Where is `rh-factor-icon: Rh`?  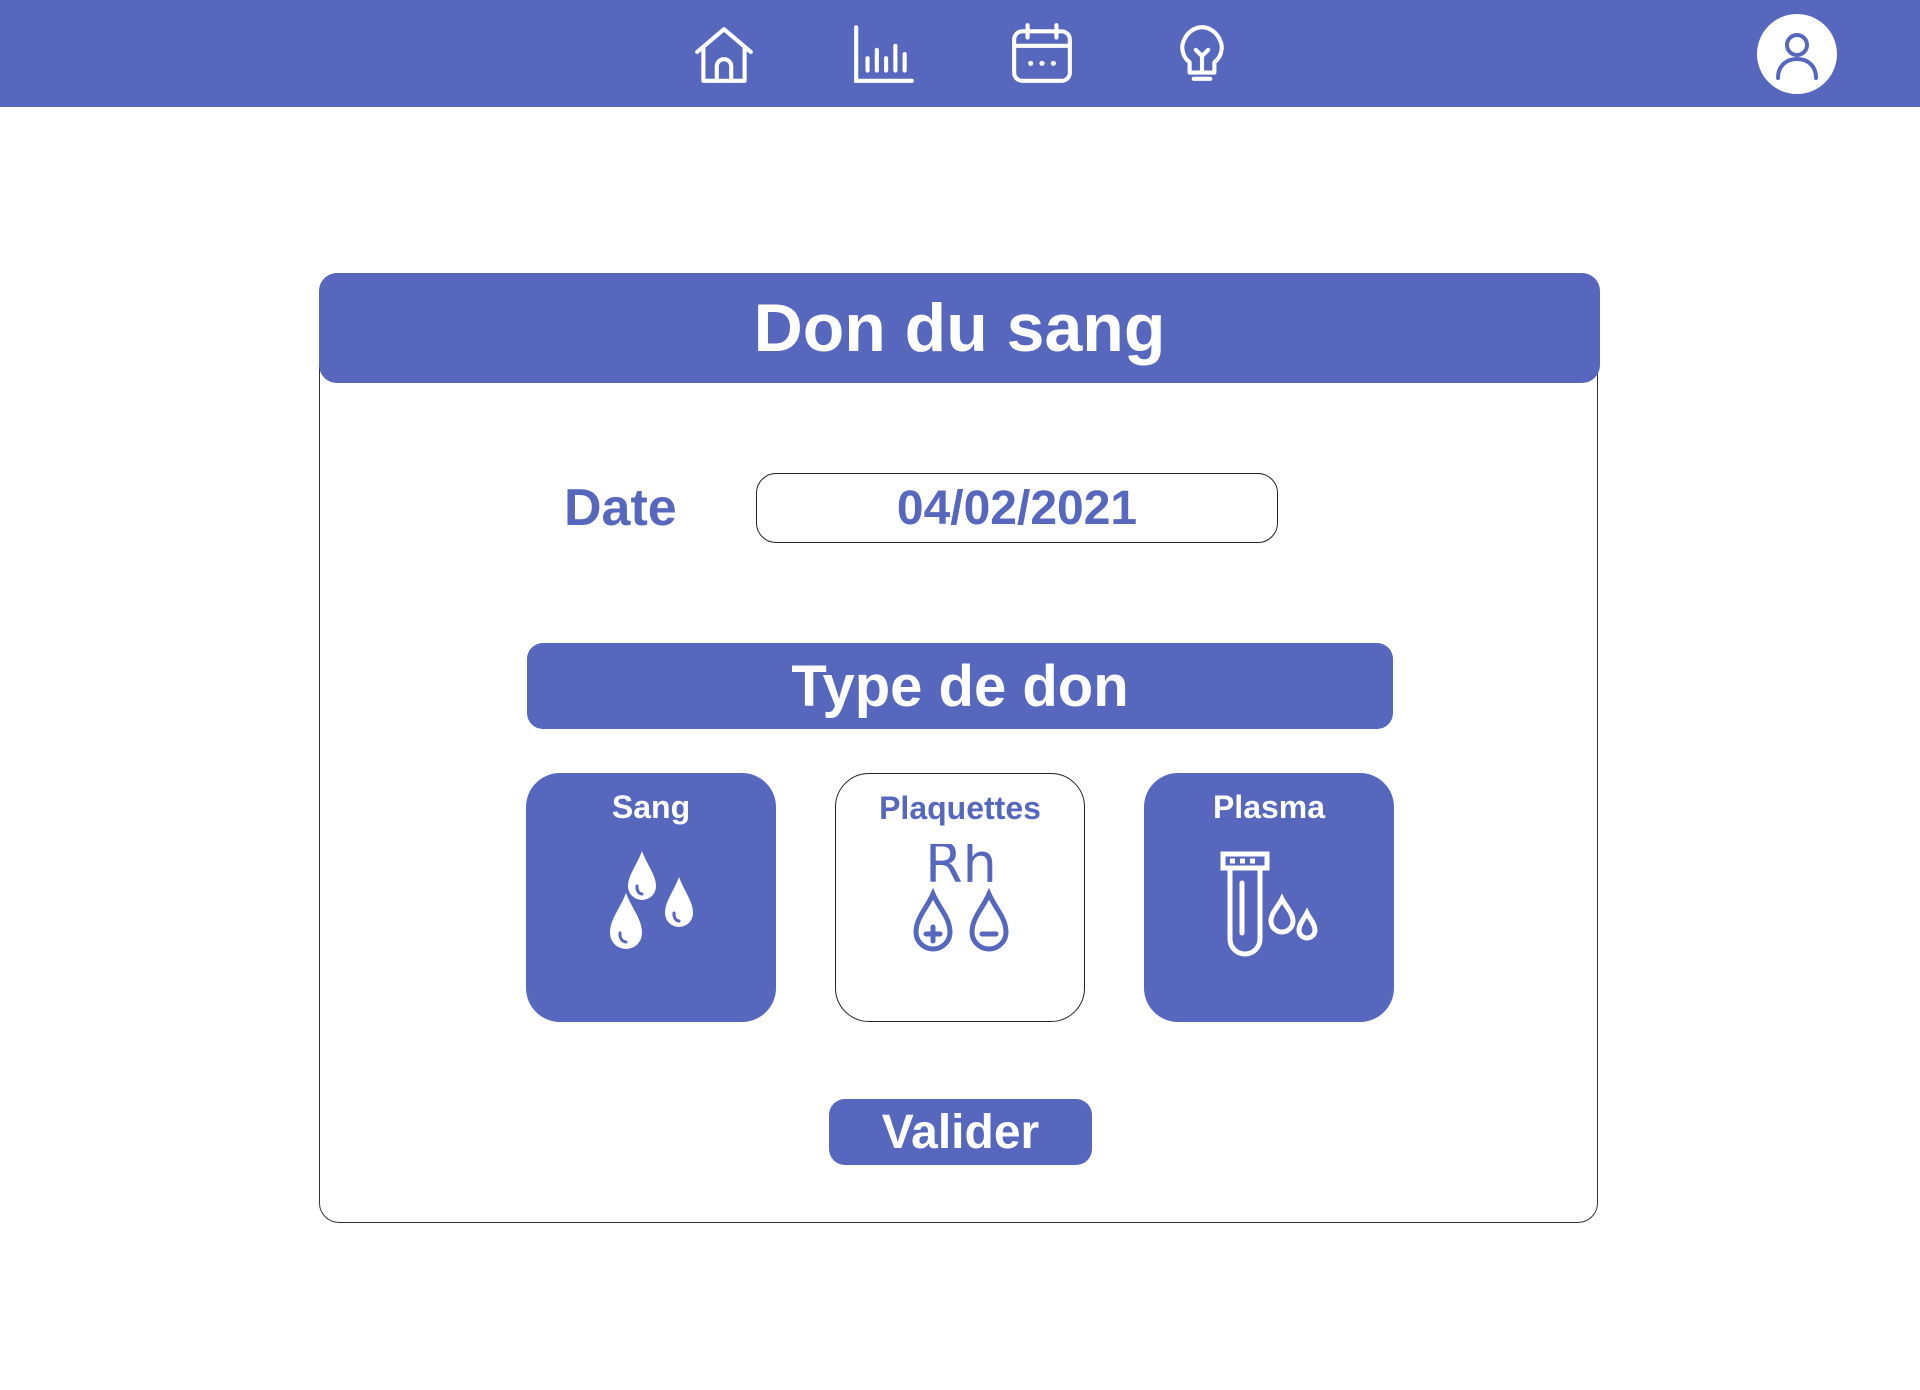
rh-factor-icon: Rh is located at coordinates (961, 898).